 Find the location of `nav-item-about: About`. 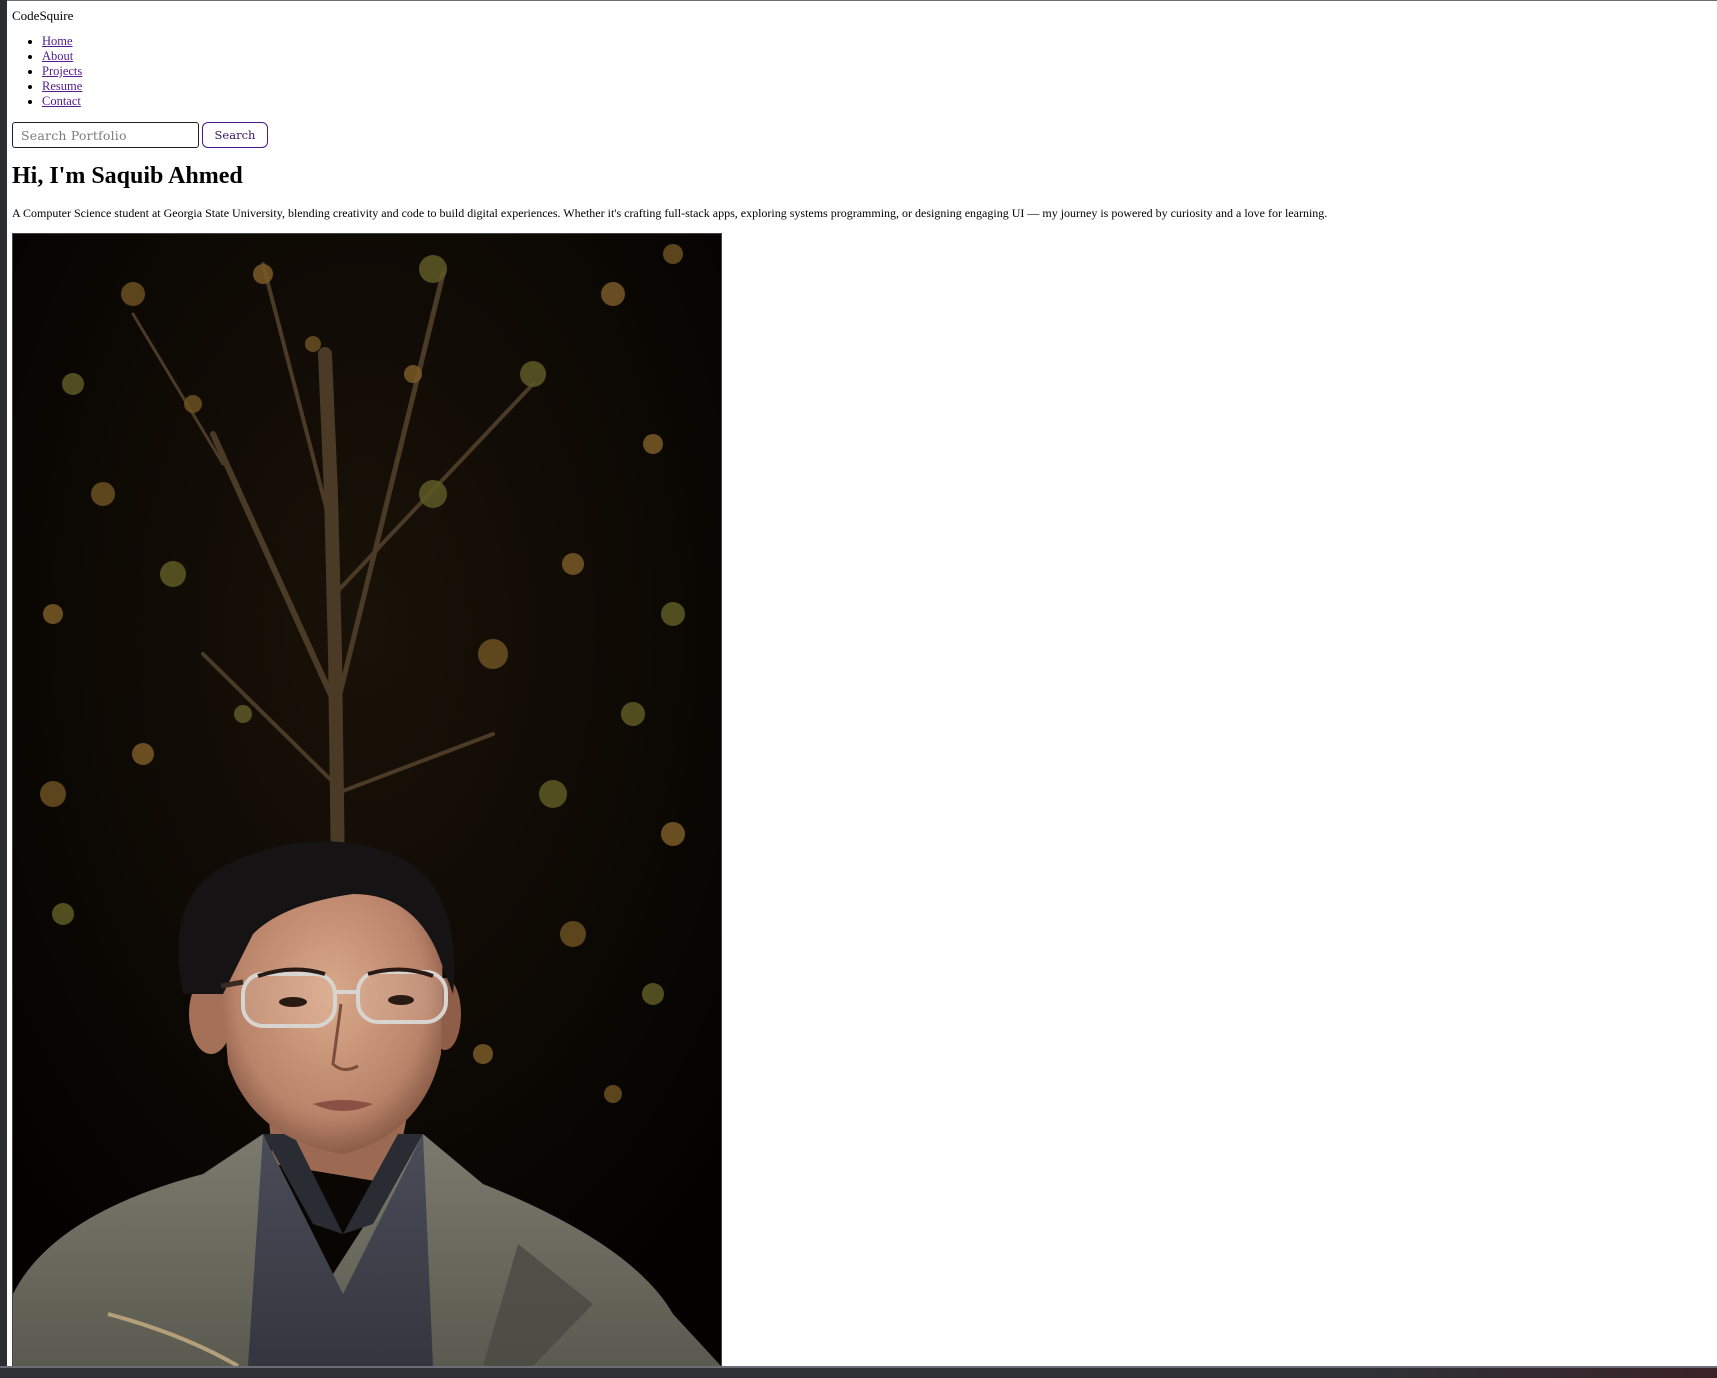

nav-item-about: About is located at coordinates (62, 56).